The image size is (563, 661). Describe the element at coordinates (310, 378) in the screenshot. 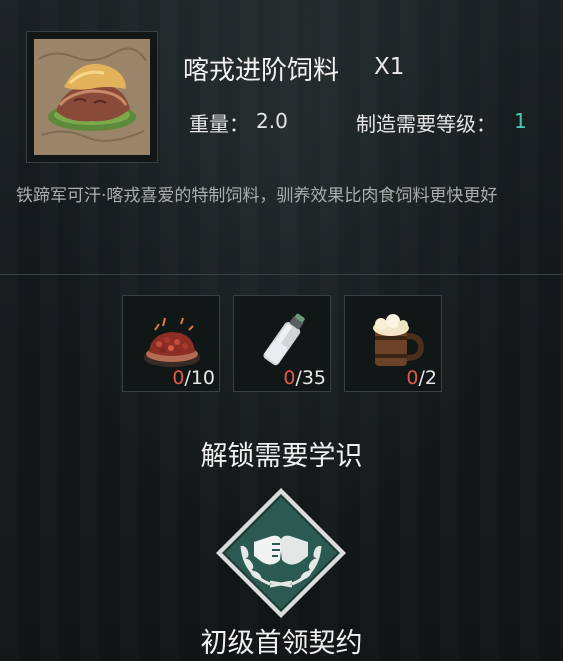

I see `material-need: /35` at that location.